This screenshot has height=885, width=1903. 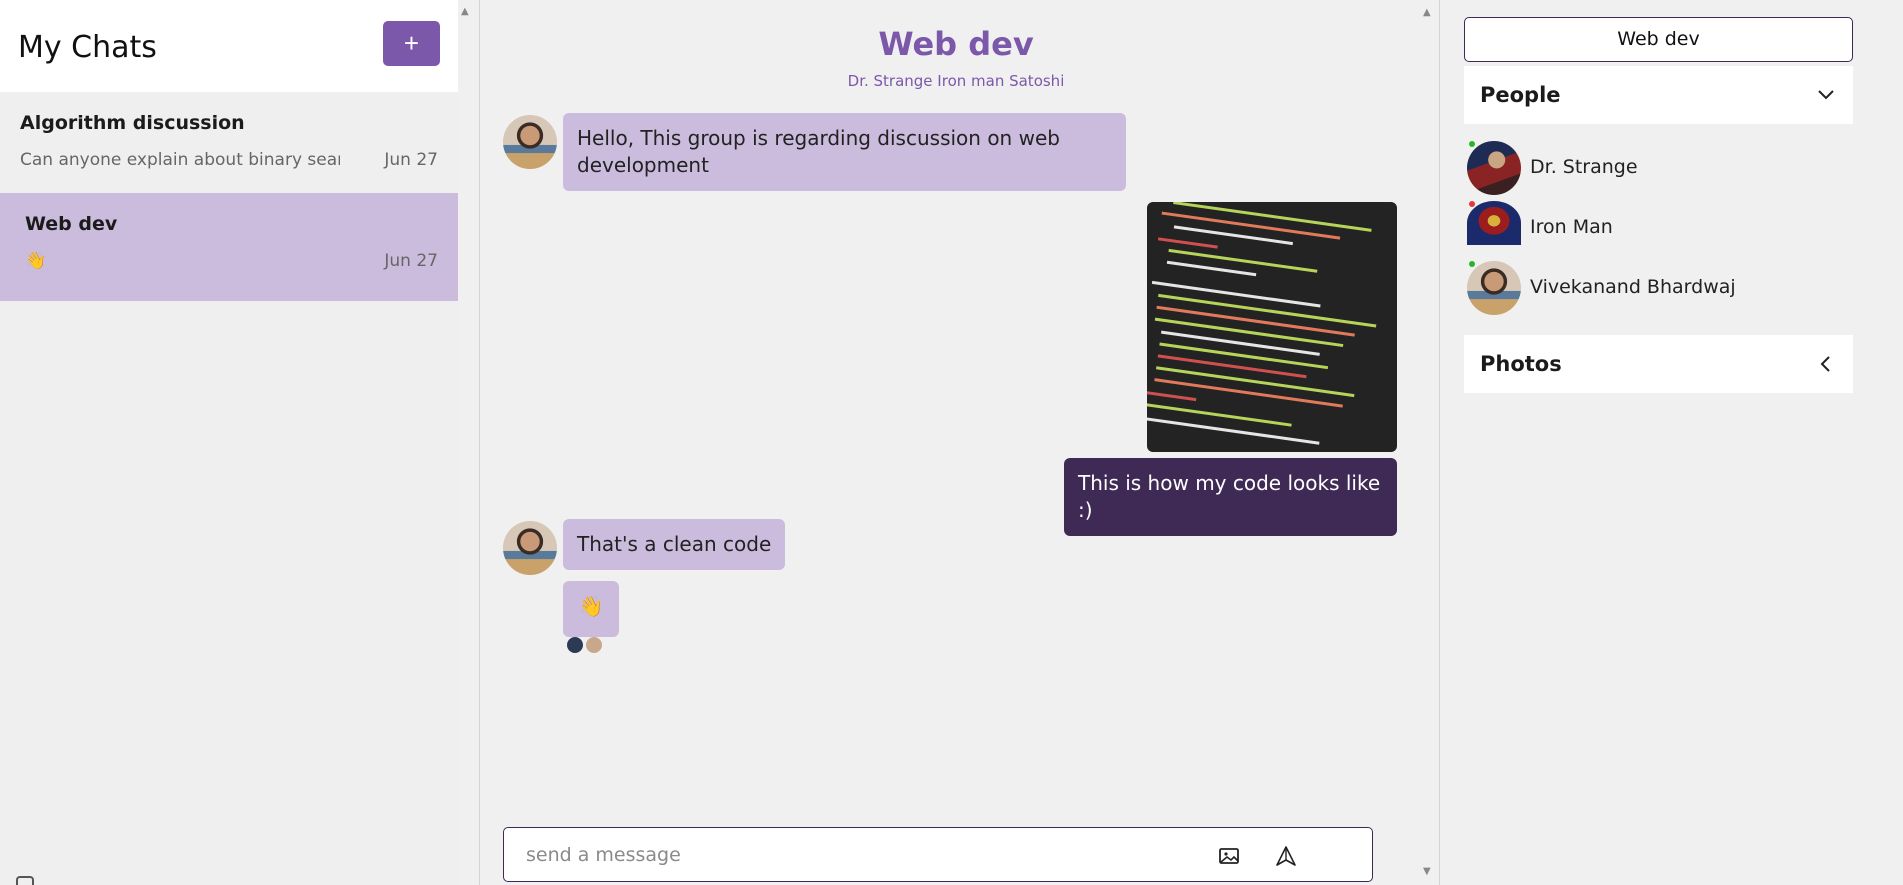 I want to click on chat-title: Web dev, so click(x=956, y=44).